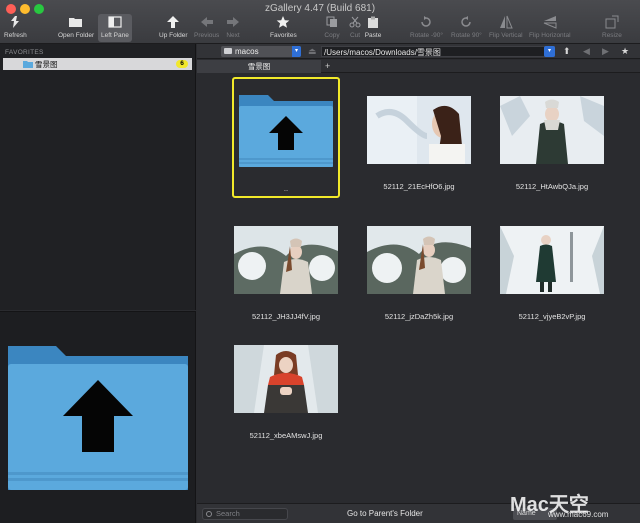 The height and width of the screenshot is (523, 640). Describe the element at coordinates (466, 22) in the screenshot. I see `rotate-right-icon` at that location.